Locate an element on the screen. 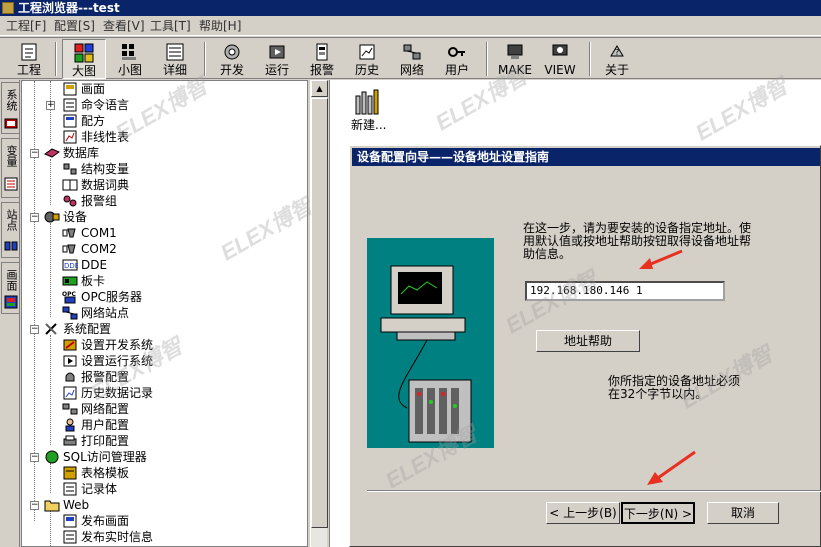 This screenshot has width=821, height=547. toolbar-small-icons-button: 小图 is located at coordinates (130, 59).